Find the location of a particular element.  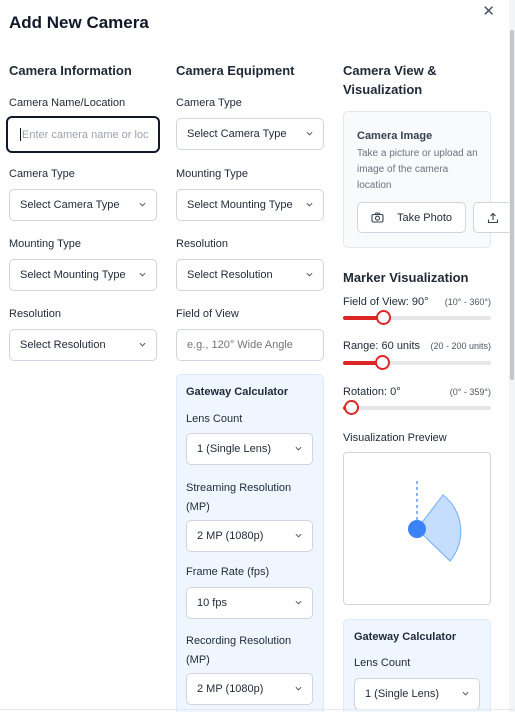

gateway-calculator-title: Gateway Calculator is located at coordinates (237, 392).